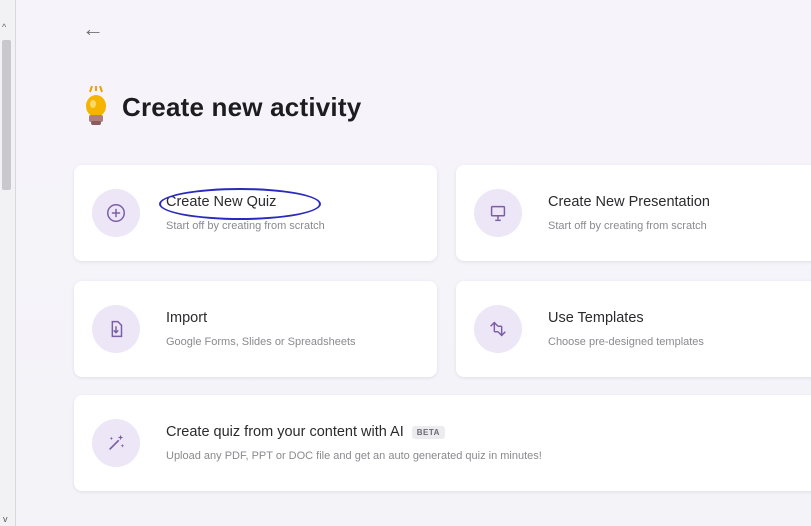  I want to click on back-arrow-icon: ←, so click(93, 29).